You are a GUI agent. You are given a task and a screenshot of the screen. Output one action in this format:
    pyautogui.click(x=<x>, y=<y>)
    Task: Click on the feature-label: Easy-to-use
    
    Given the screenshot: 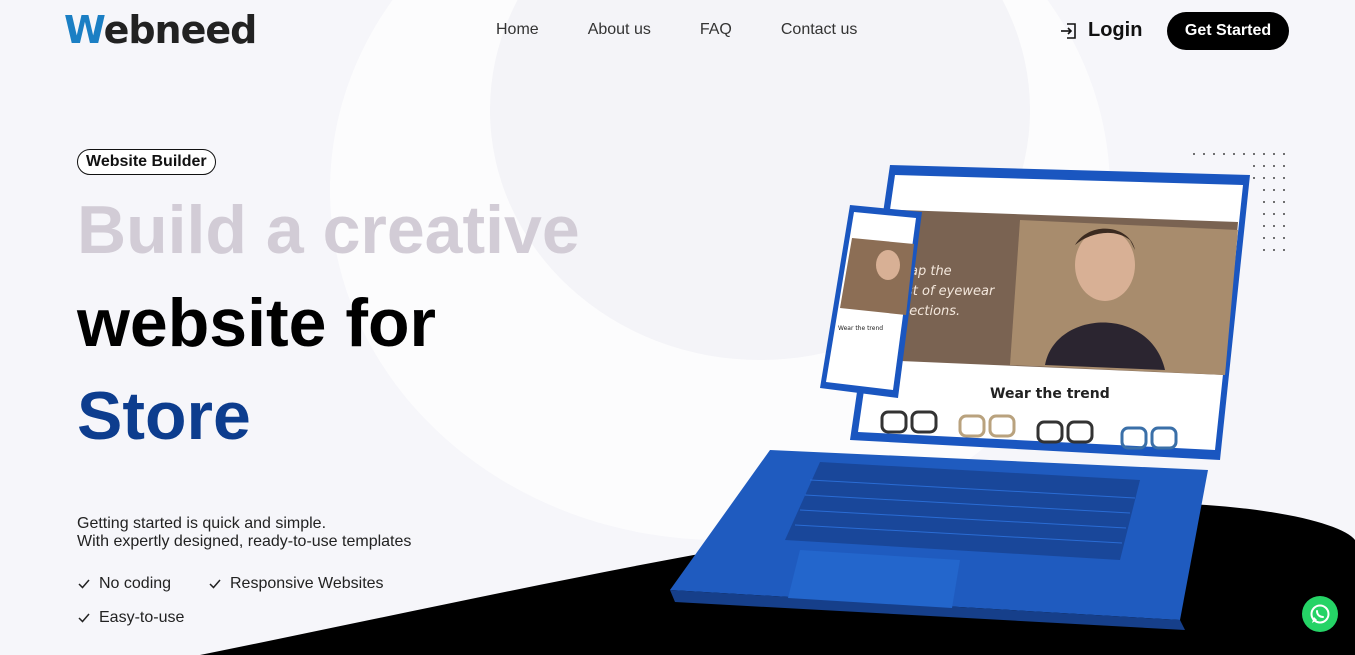 What is the action you would take?
    pyautogui.click(x=142, y=617)
    